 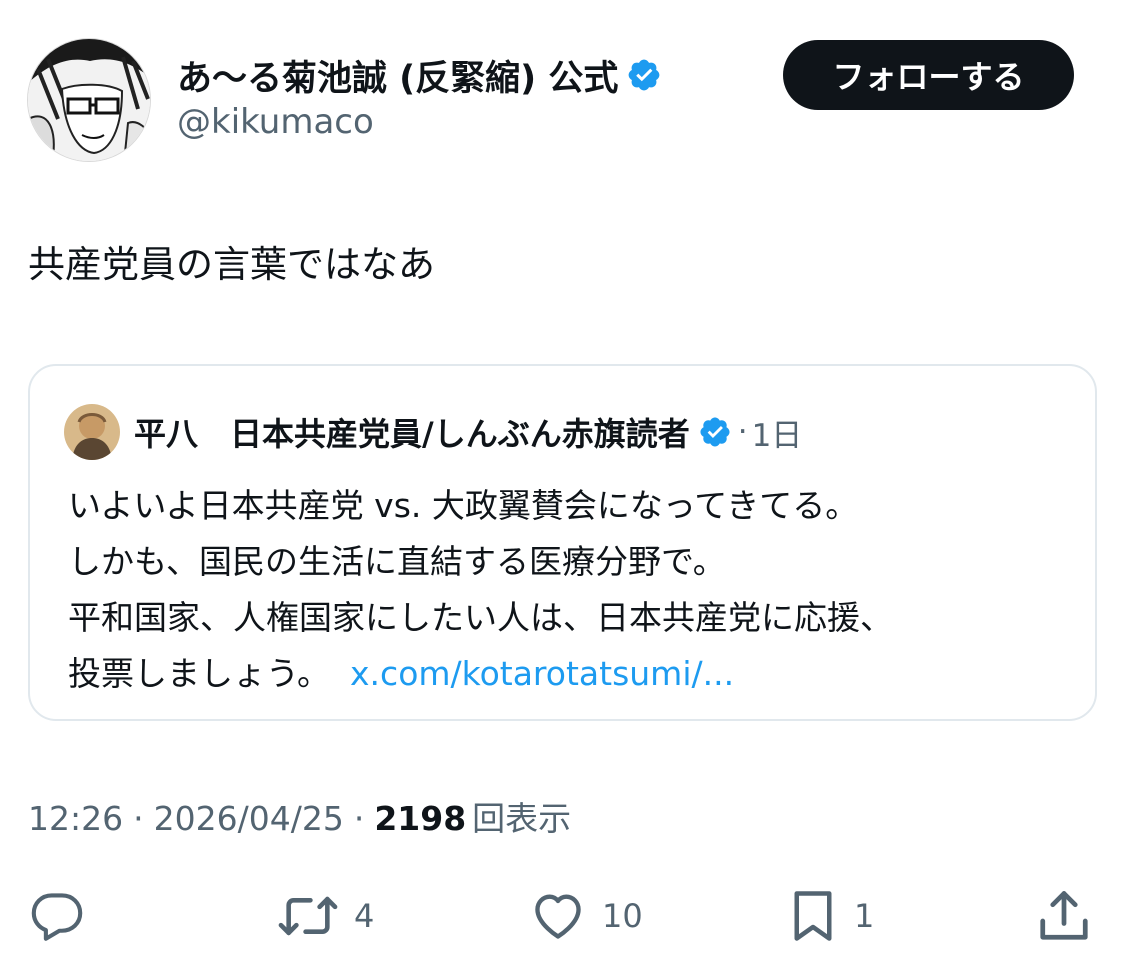 What do you see at coordinates (75, 818) in the screenshot?
I see `tweet-time: 12:26` at bounding box center [75, 818].